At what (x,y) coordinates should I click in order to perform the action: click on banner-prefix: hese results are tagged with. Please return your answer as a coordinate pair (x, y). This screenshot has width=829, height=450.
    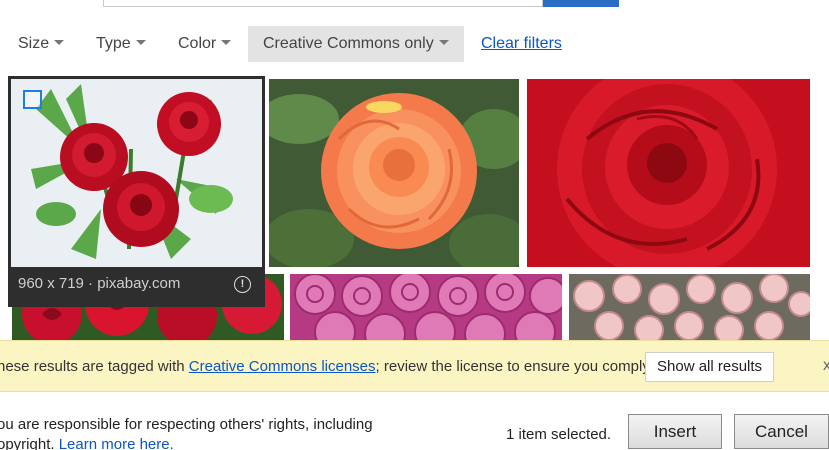
    Looking at the image, I should click on (94, 366).